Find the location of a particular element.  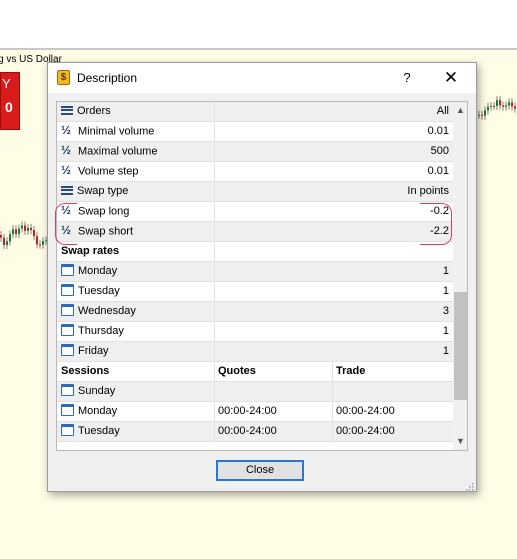

list-row: Sessions Quotes Trade is located at coordinates (255, 372).